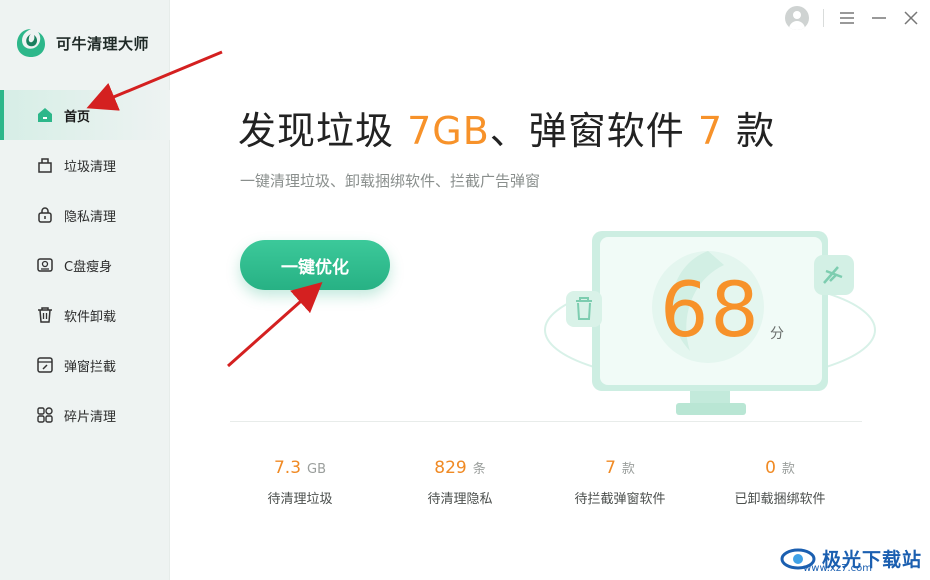 The image size is (930, 580). I want to click on stat-value: 829 条, so click(460, 468).